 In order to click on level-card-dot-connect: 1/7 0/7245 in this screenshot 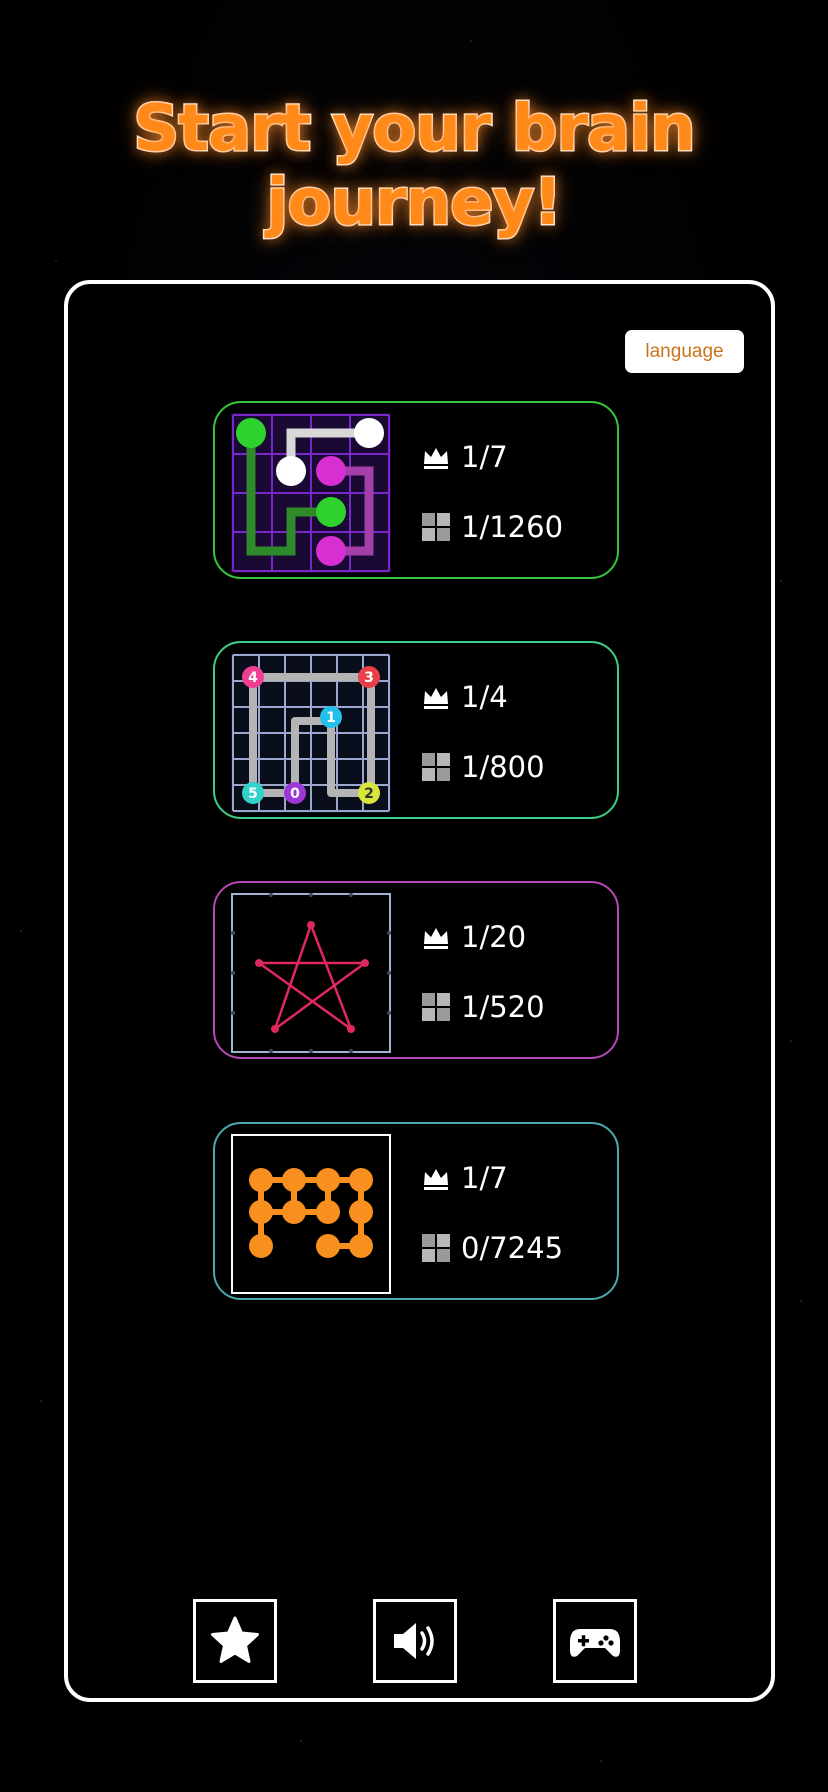, I will do `click(416, 1211)`.